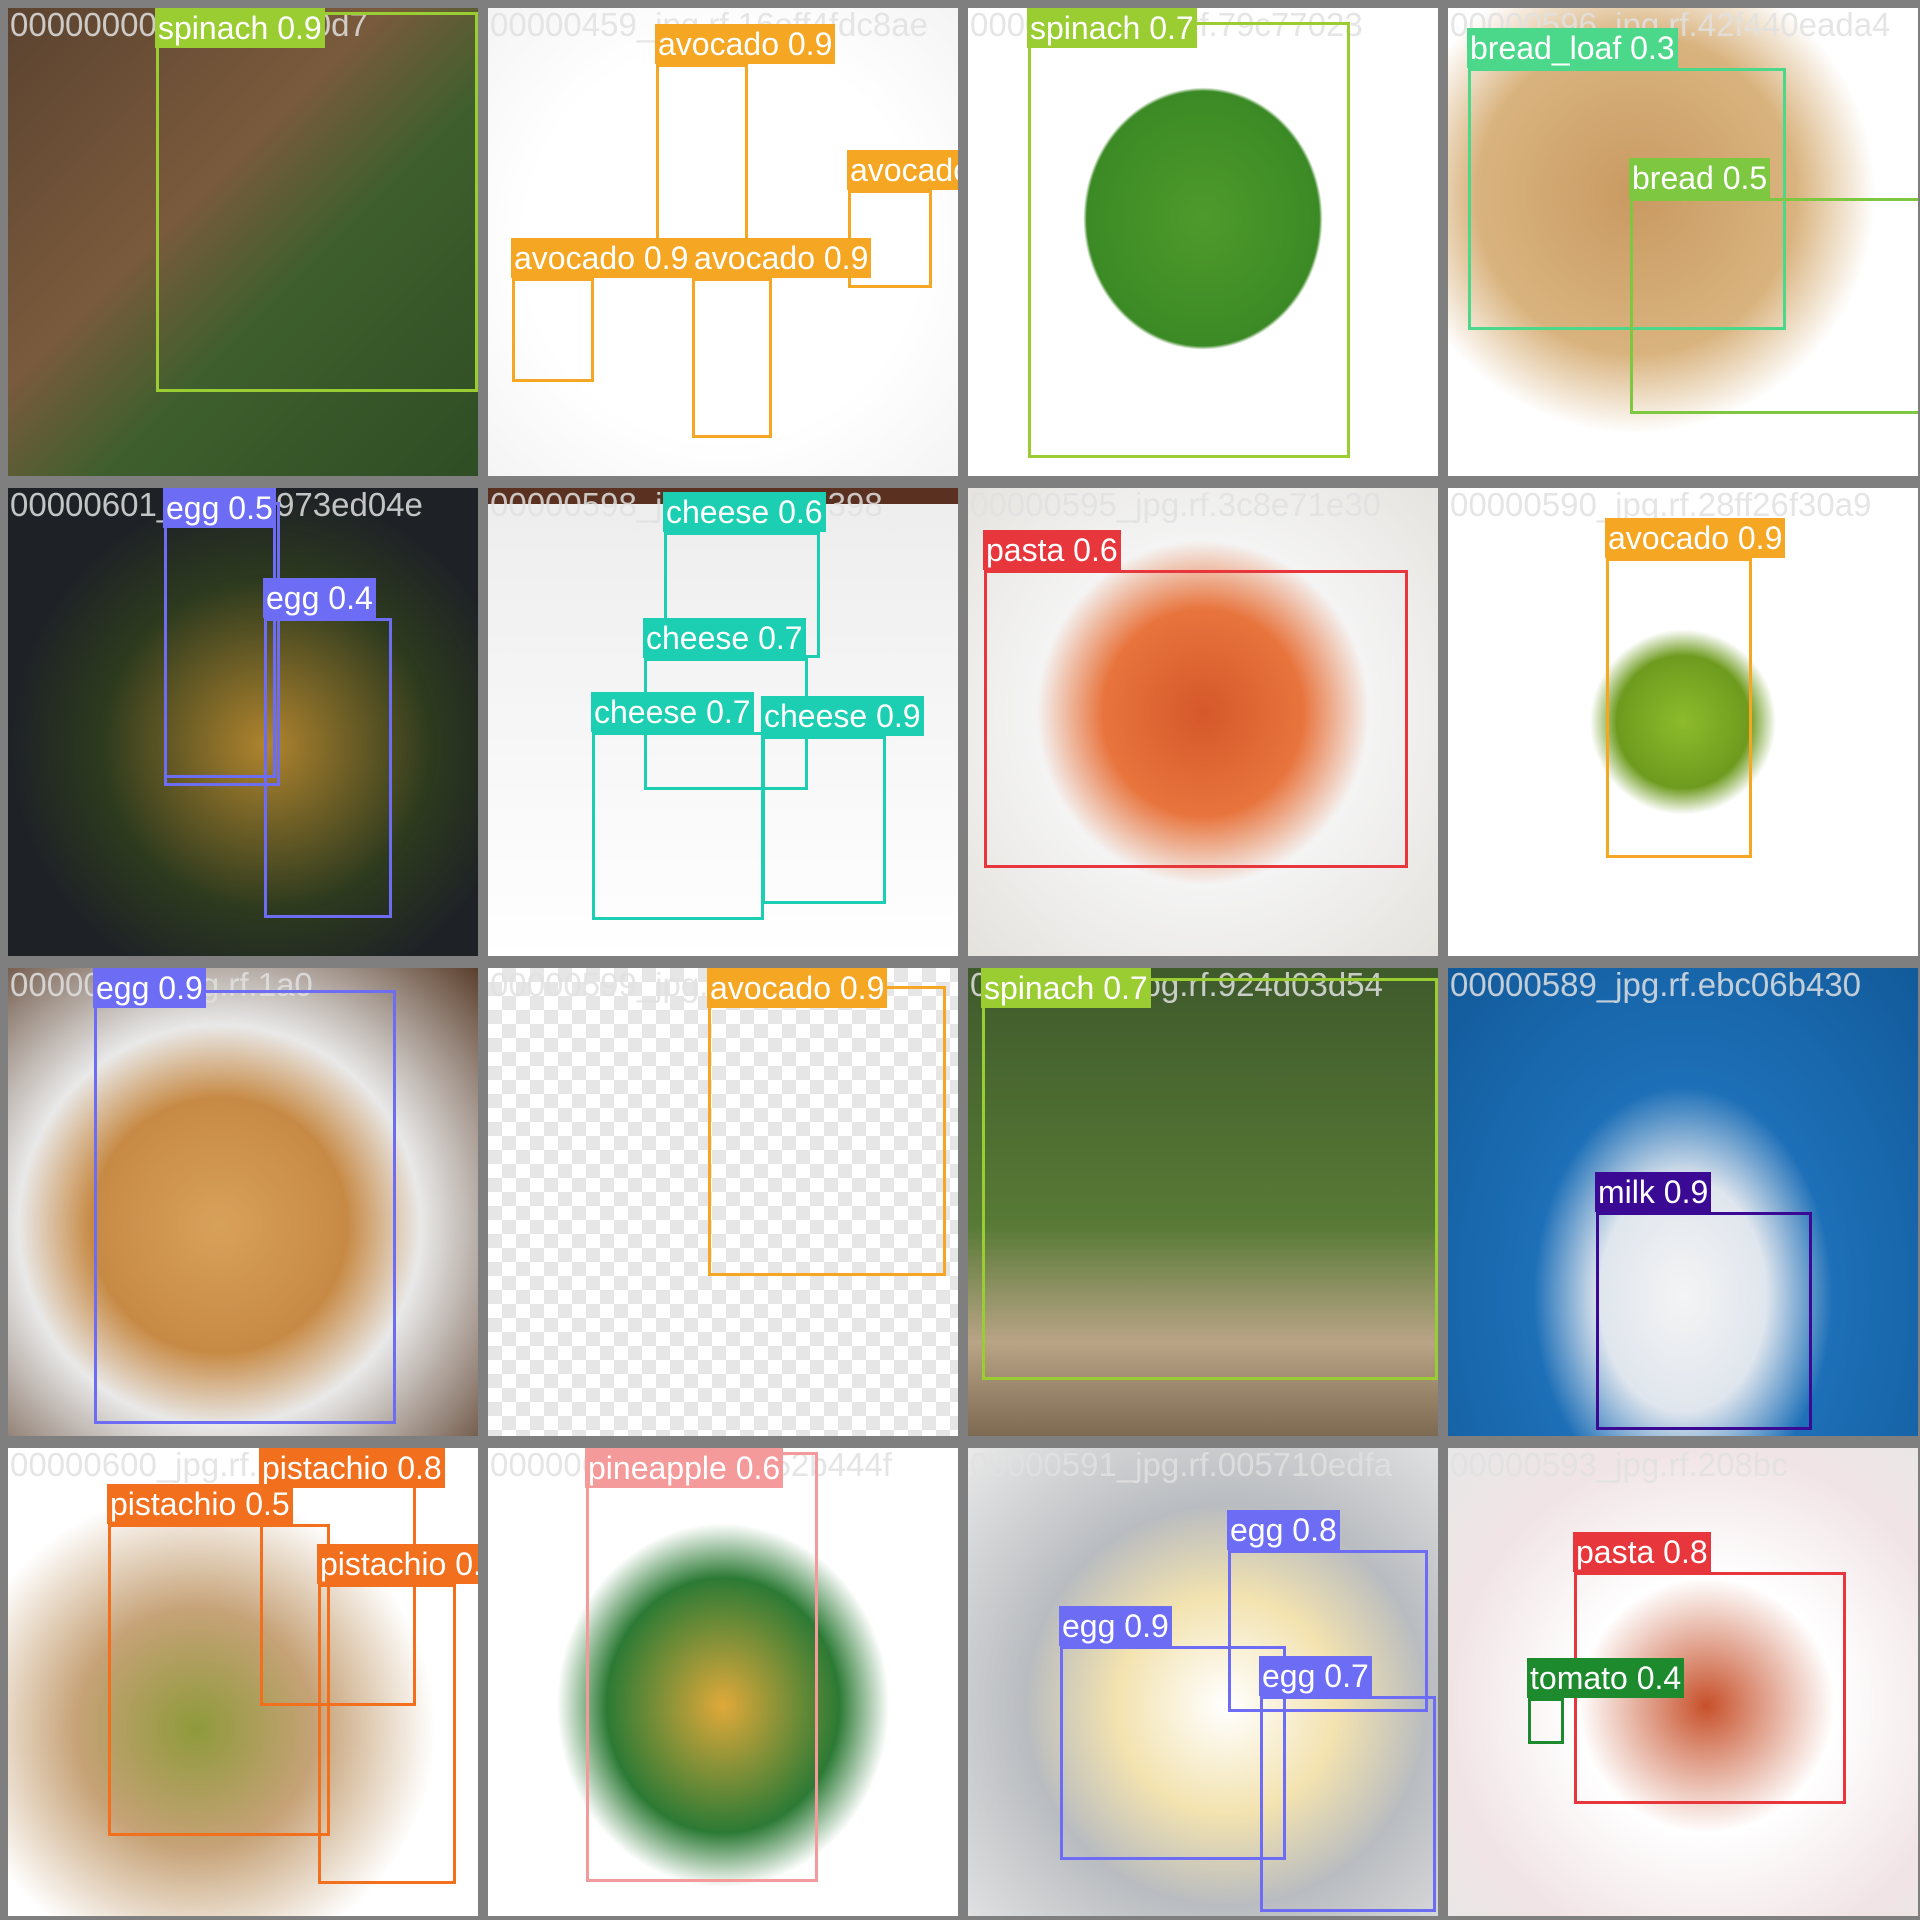  I want to click on detection-label: pasta 0.6, so click(1052, 550).